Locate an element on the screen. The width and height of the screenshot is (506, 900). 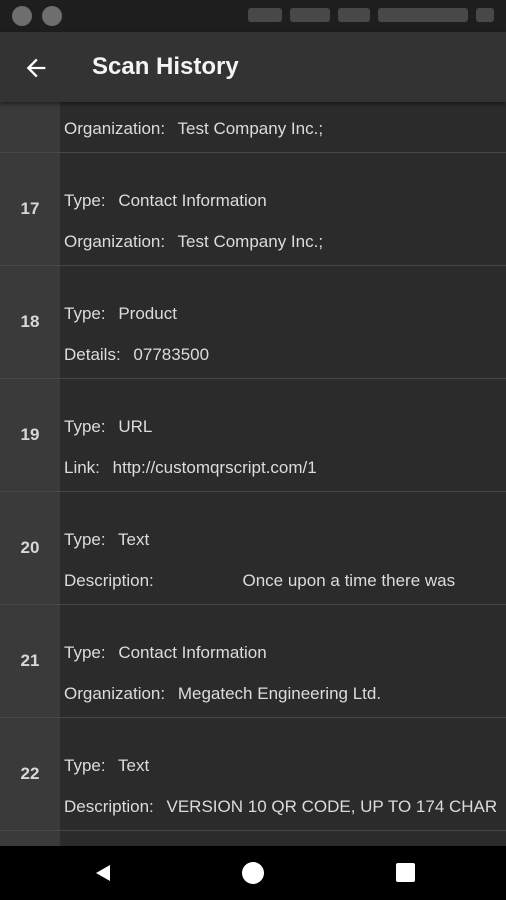
history-row-16: 16 Organization: Test Company Inc.; is located at coordinates (253, 127).